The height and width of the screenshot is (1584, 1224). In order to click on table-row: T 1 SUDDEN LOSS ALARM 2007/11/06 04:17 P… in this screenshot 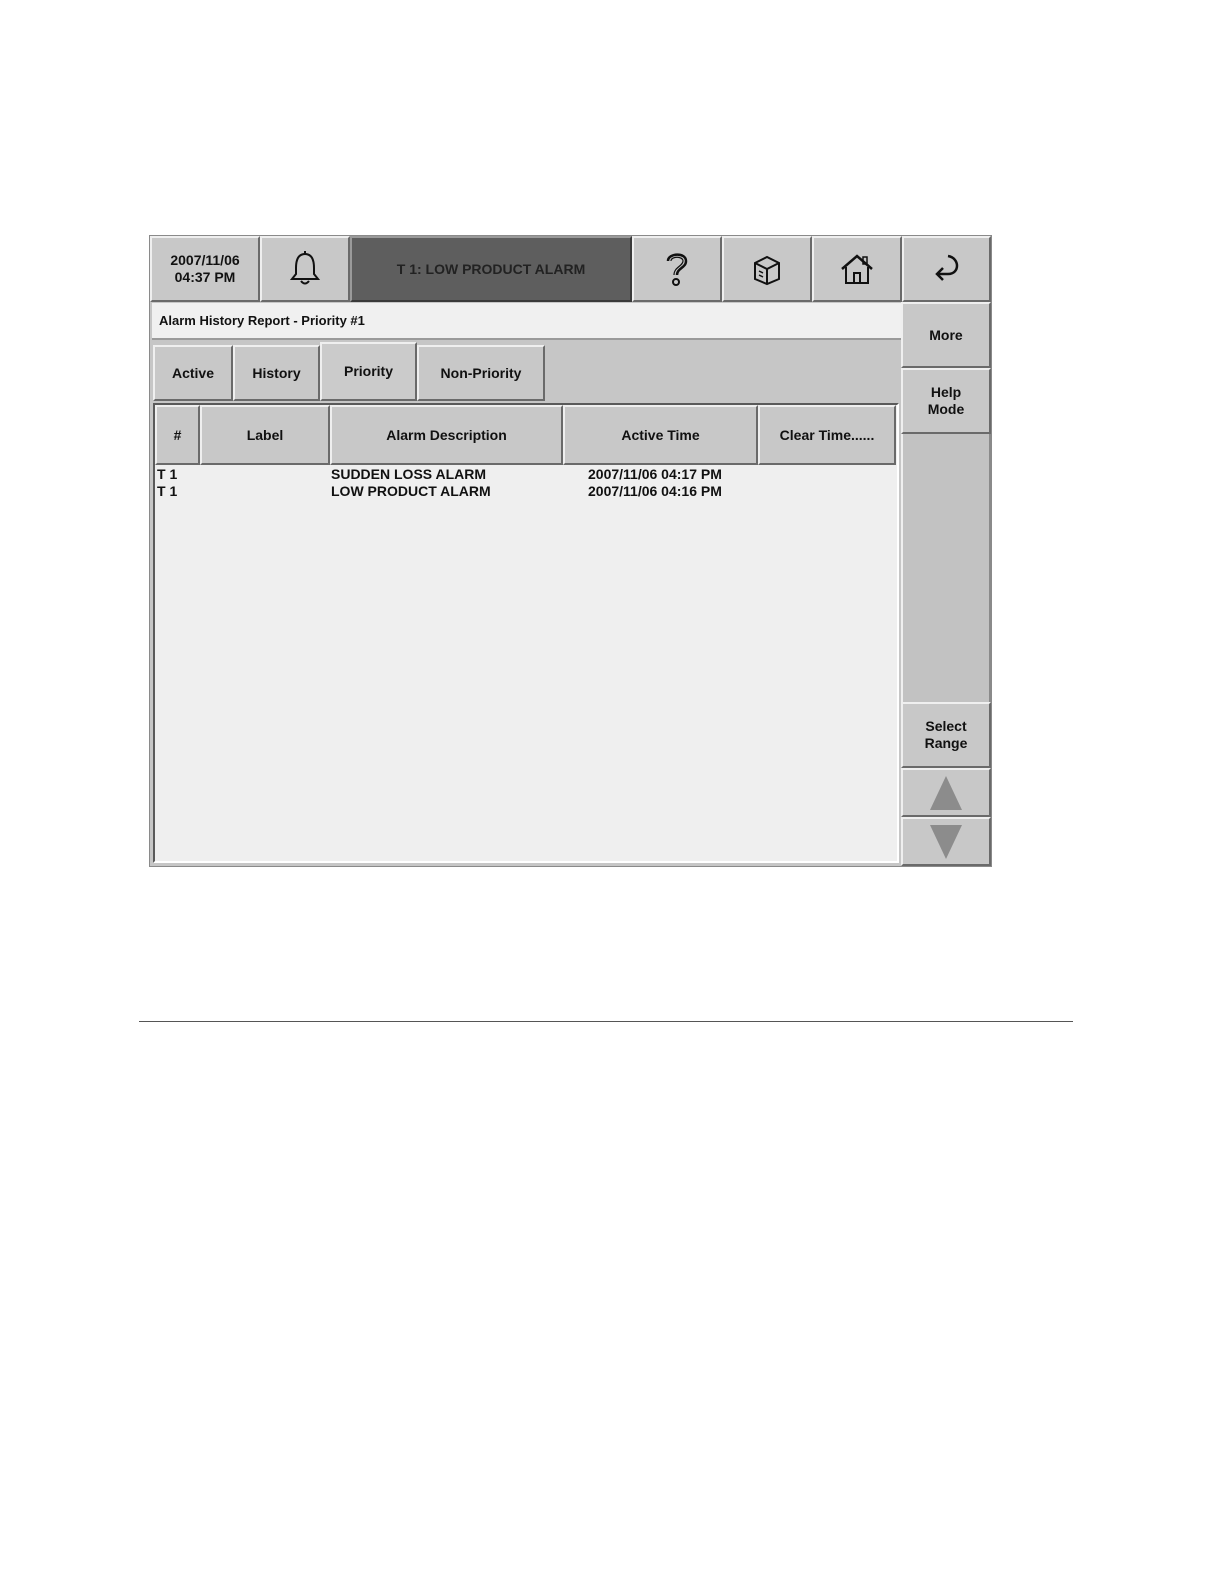, I will do `click(526, 474)`.